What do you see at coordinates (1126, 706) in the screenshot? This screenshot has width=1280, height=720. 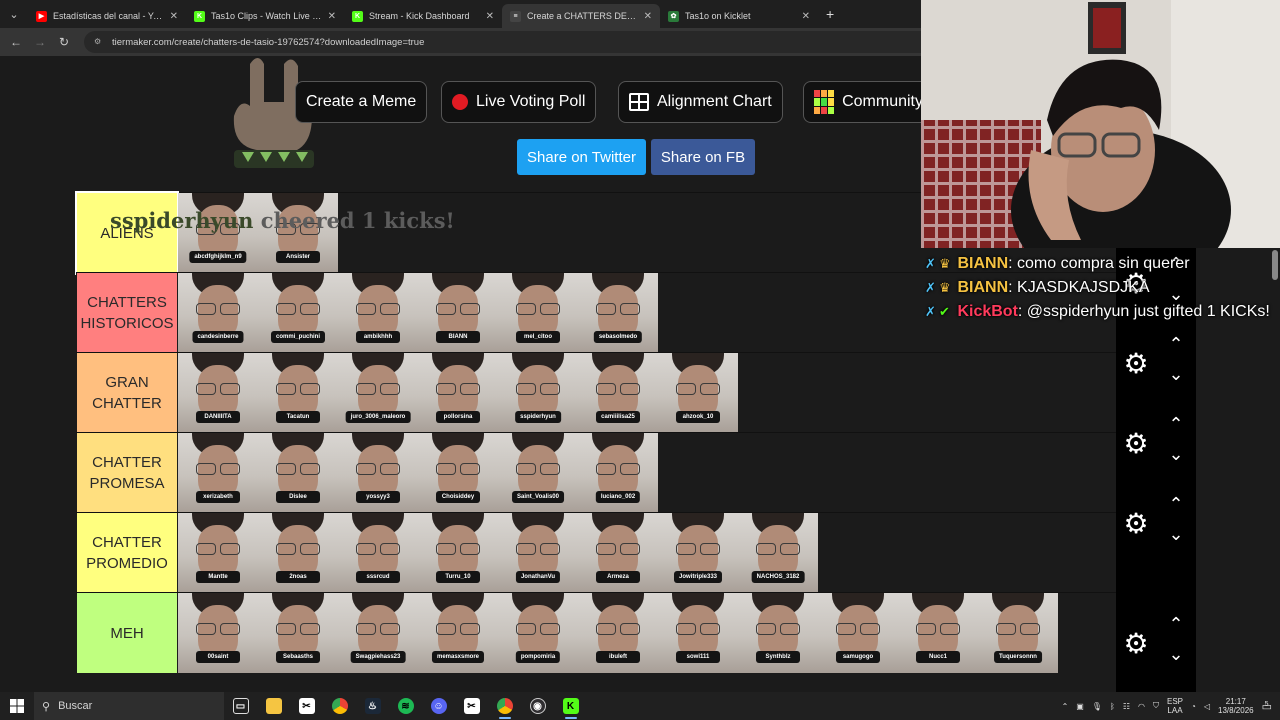 I see `tray-network-icon: ☷` at bounding box center [1126, 706].